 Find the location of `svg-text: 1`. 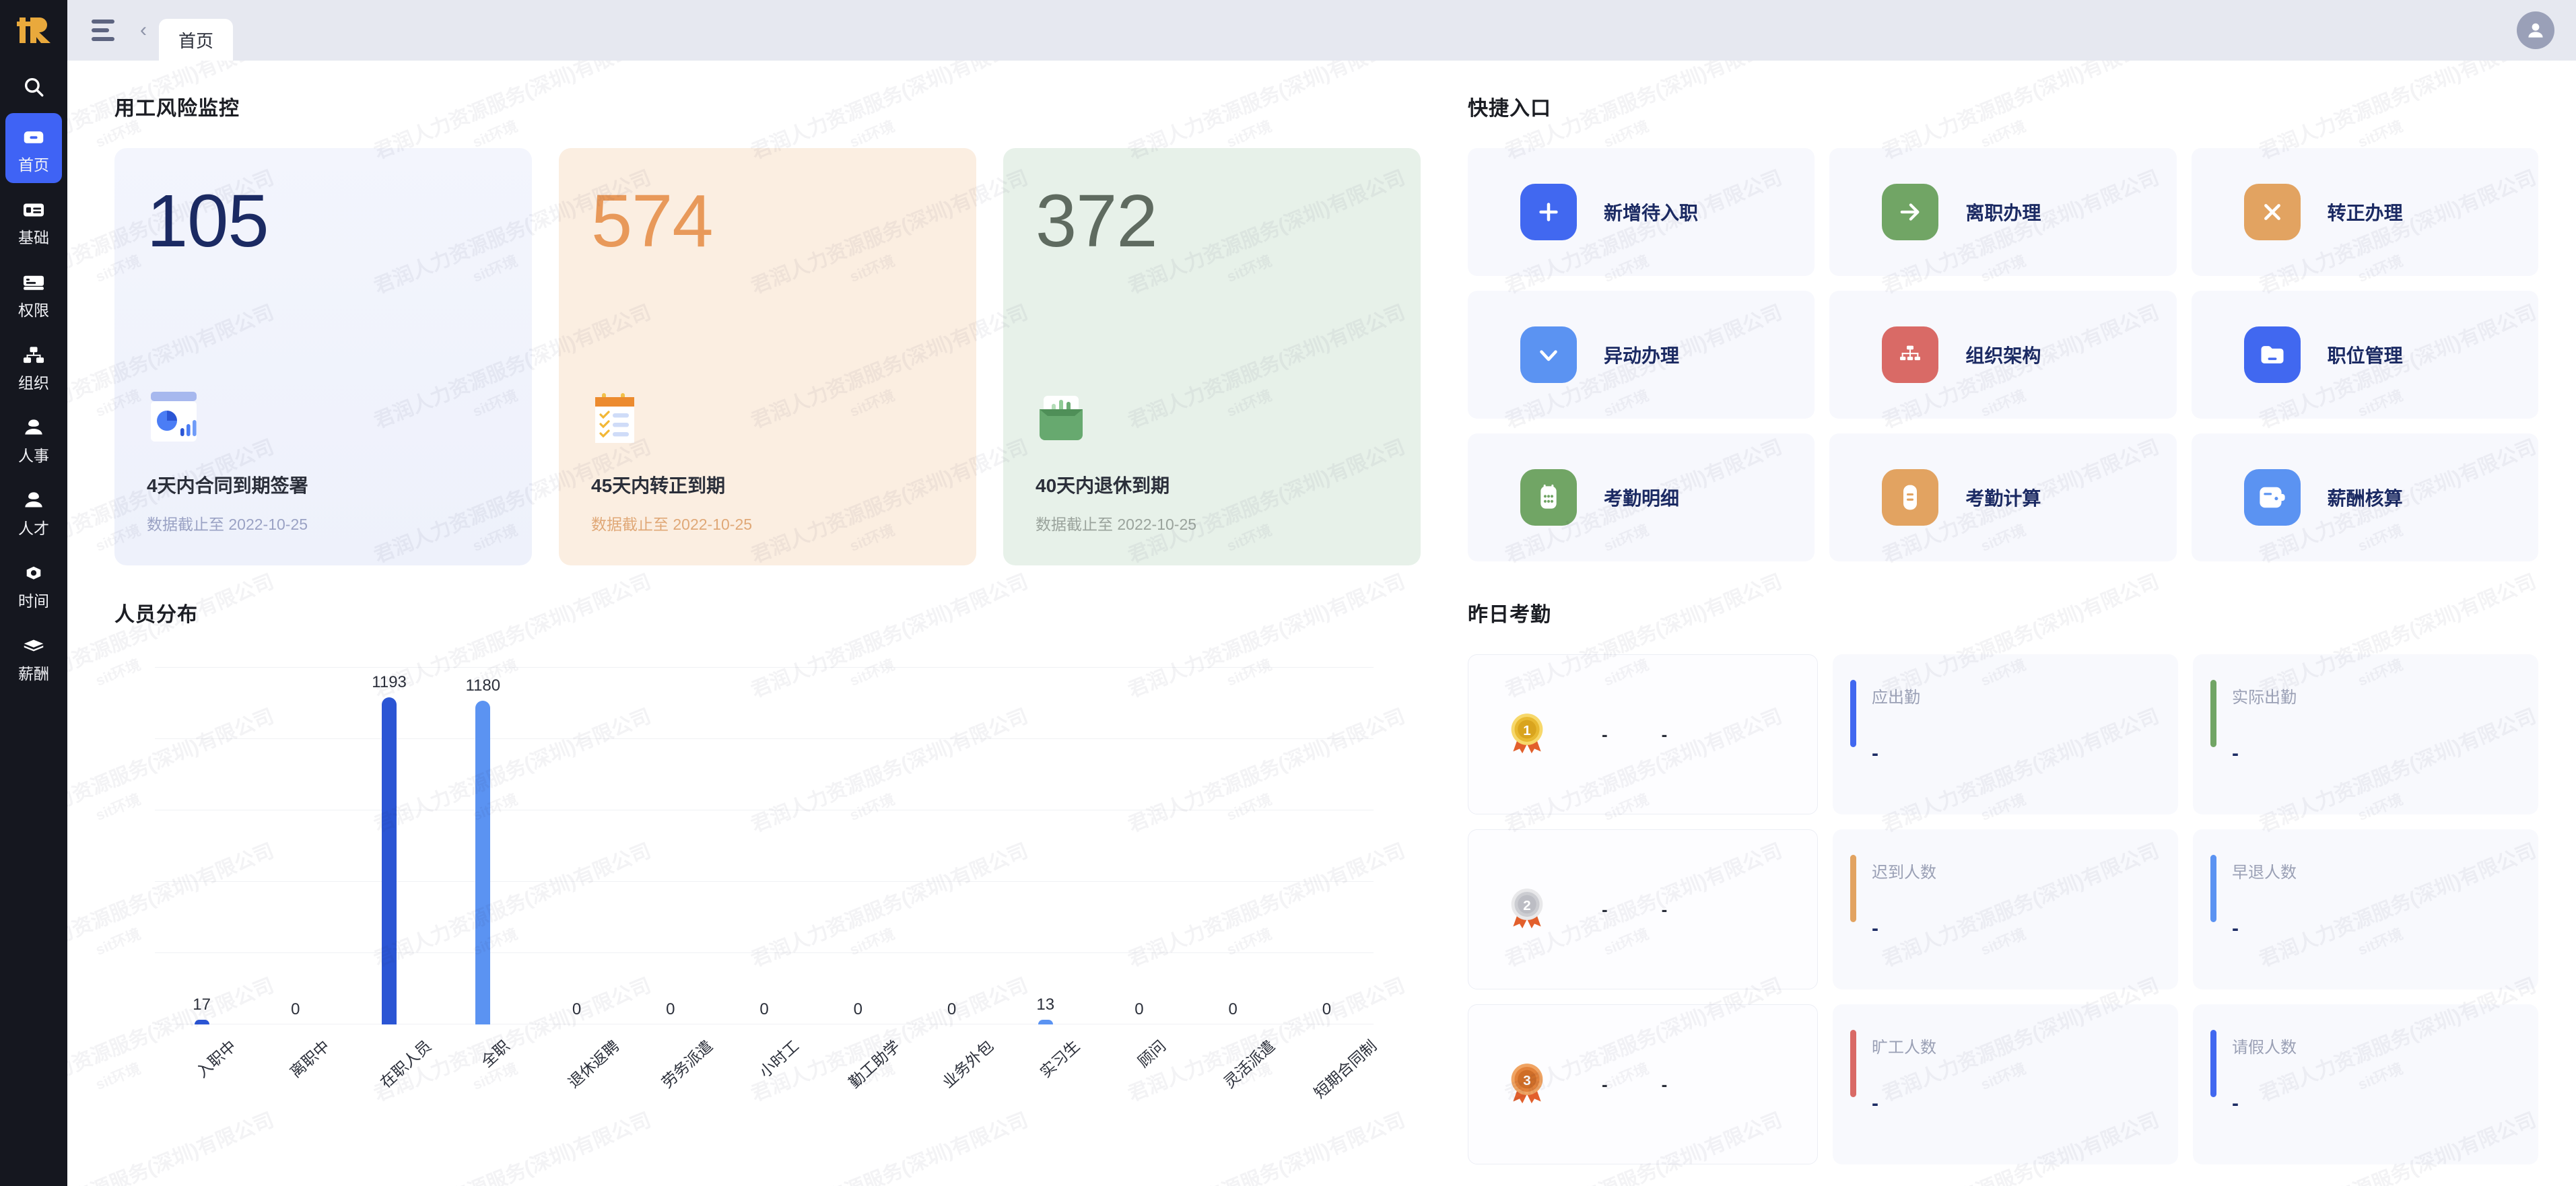

svg-text: 1 is located at coordinates (1526, 730).